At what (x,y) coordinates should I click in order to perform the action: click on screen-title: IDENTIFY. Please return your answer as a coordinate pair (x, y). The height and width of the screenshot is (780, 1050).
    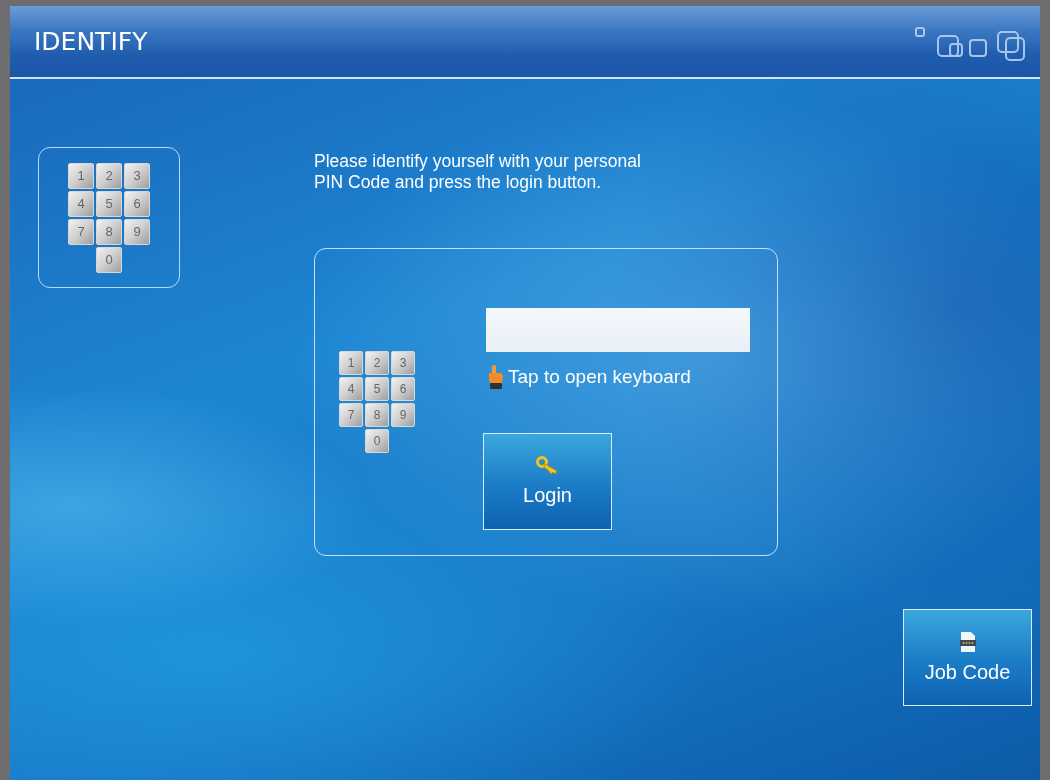
    Looking at the image, I should click on (91, 41).